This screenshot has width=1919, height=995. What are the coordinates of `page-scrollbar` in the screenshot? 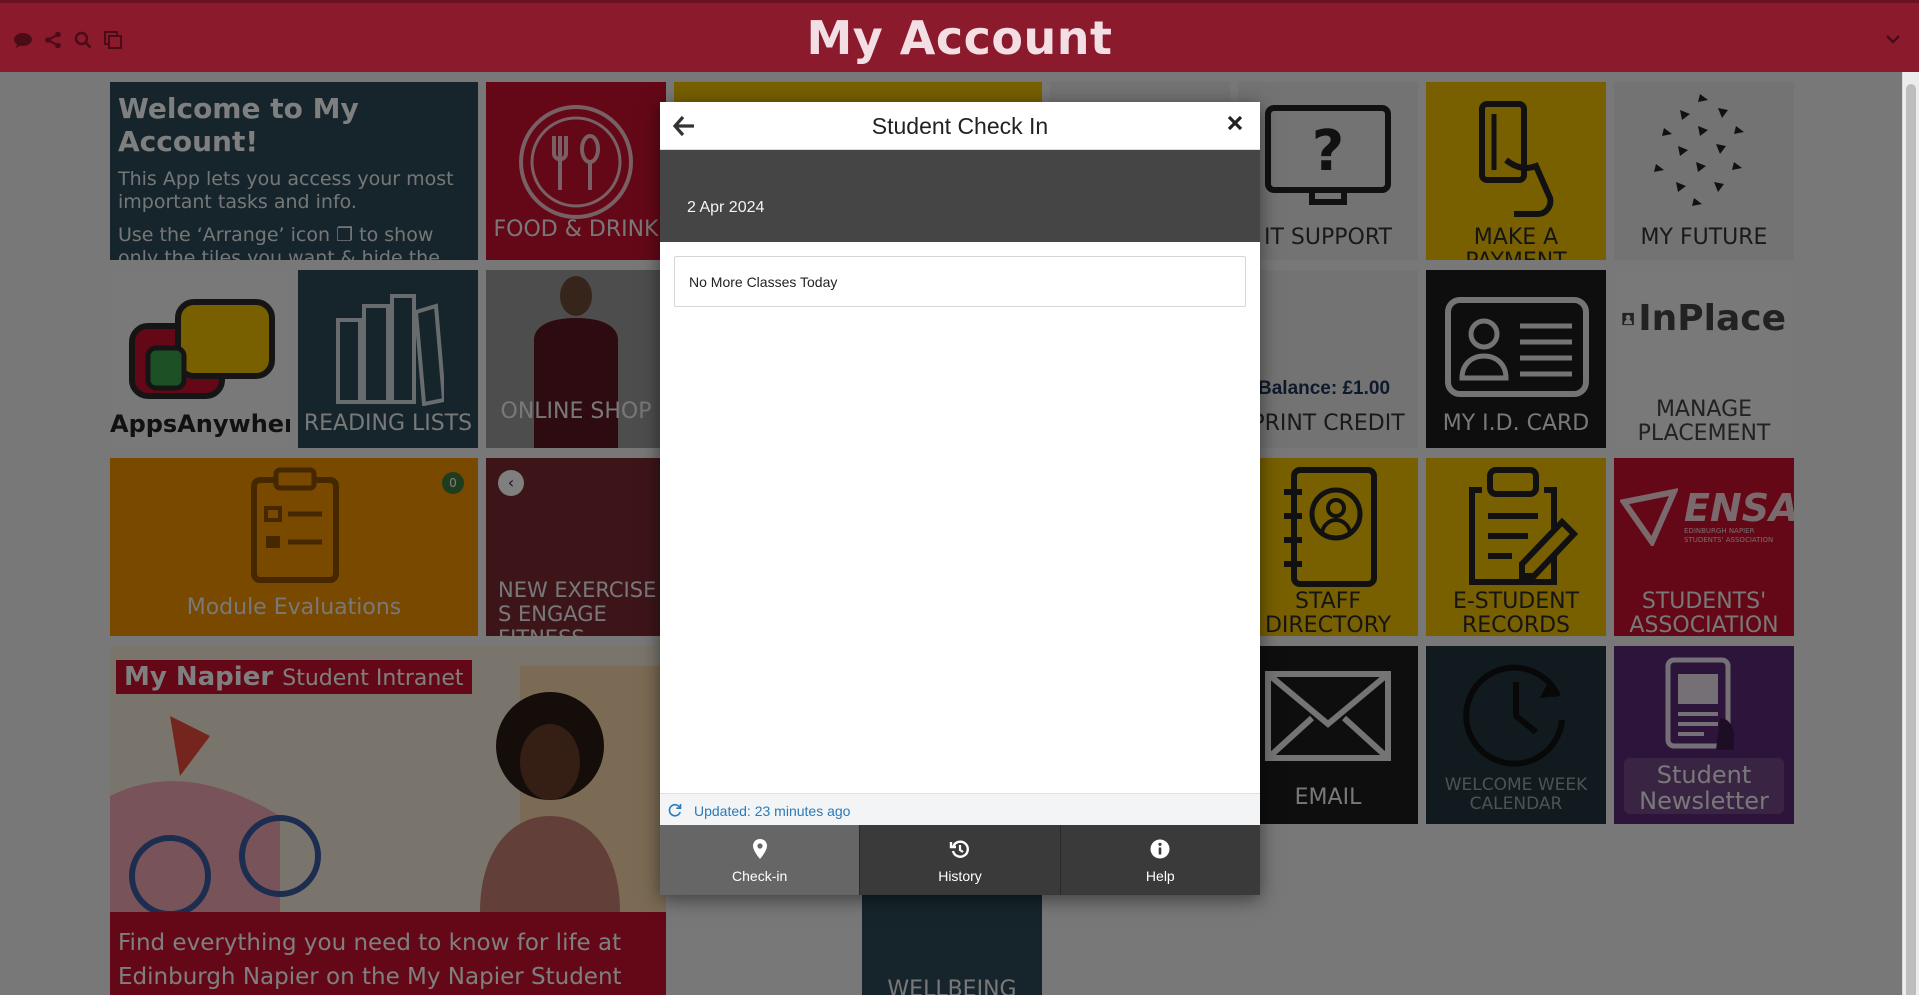 It's located at (1910, 533).